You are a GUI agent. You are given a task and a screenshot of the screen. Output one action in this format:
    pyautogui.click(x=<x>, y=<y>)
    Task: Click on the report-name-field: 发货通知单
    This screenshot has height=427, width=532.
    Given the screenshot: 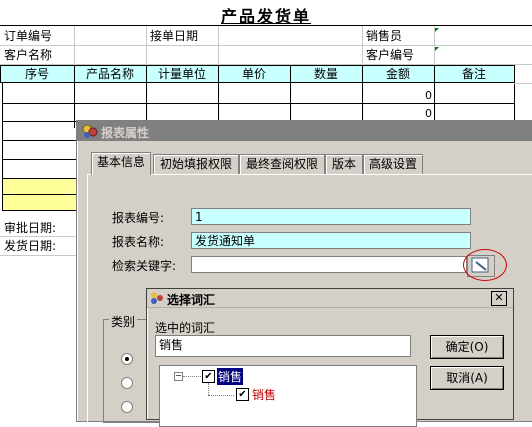 What is the action you would take?
    pyautogui.click(x=331, y=240)
    